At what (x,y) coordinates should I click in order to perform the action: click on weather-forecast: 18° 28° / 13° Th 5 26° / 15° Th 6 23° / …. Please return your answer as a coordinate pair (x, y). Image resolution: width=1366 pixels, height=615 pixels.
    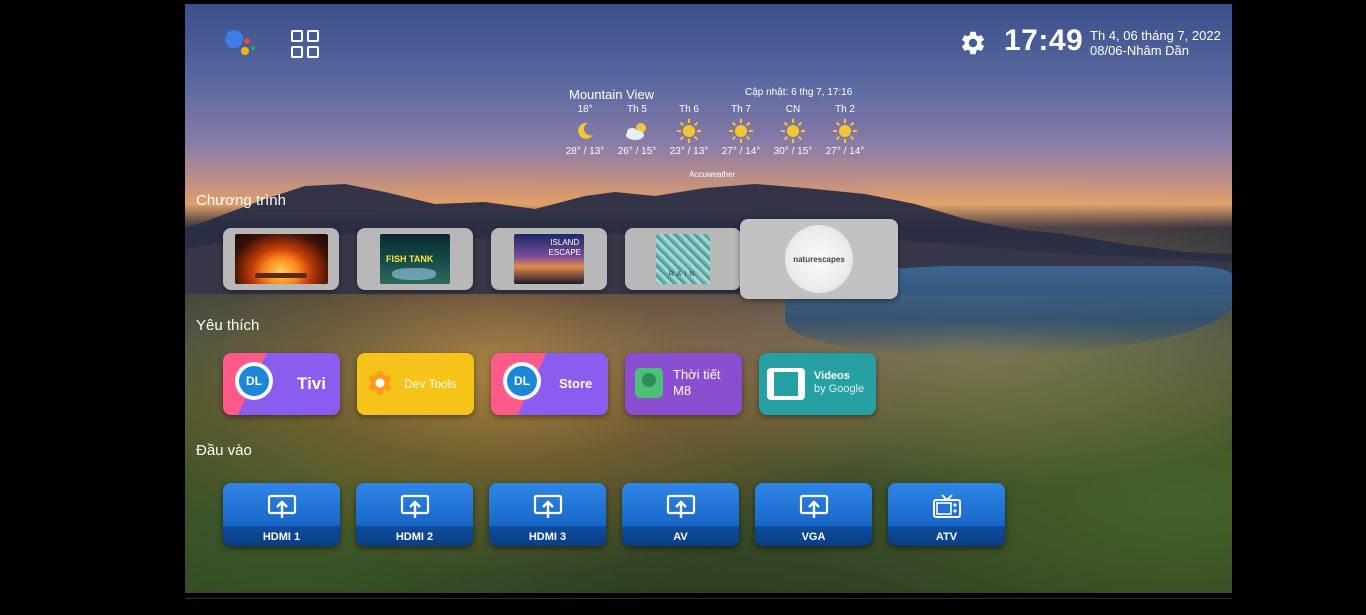
    Looking at the image, I should click on (715, 130).